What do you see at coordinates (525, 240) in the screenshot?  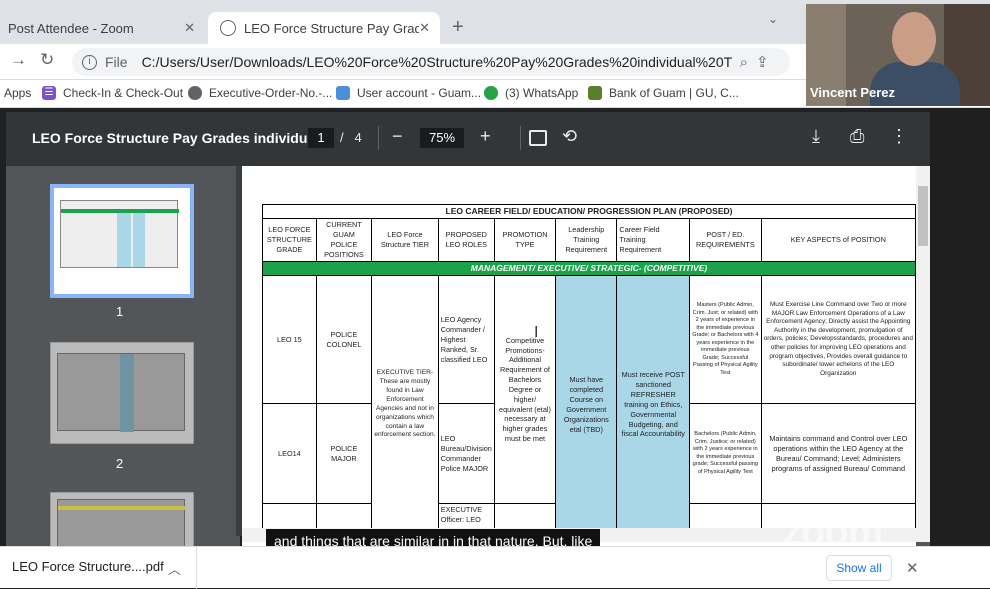 I see `column-header: PROMOTION TYPE` at bounding box center [525, 240].